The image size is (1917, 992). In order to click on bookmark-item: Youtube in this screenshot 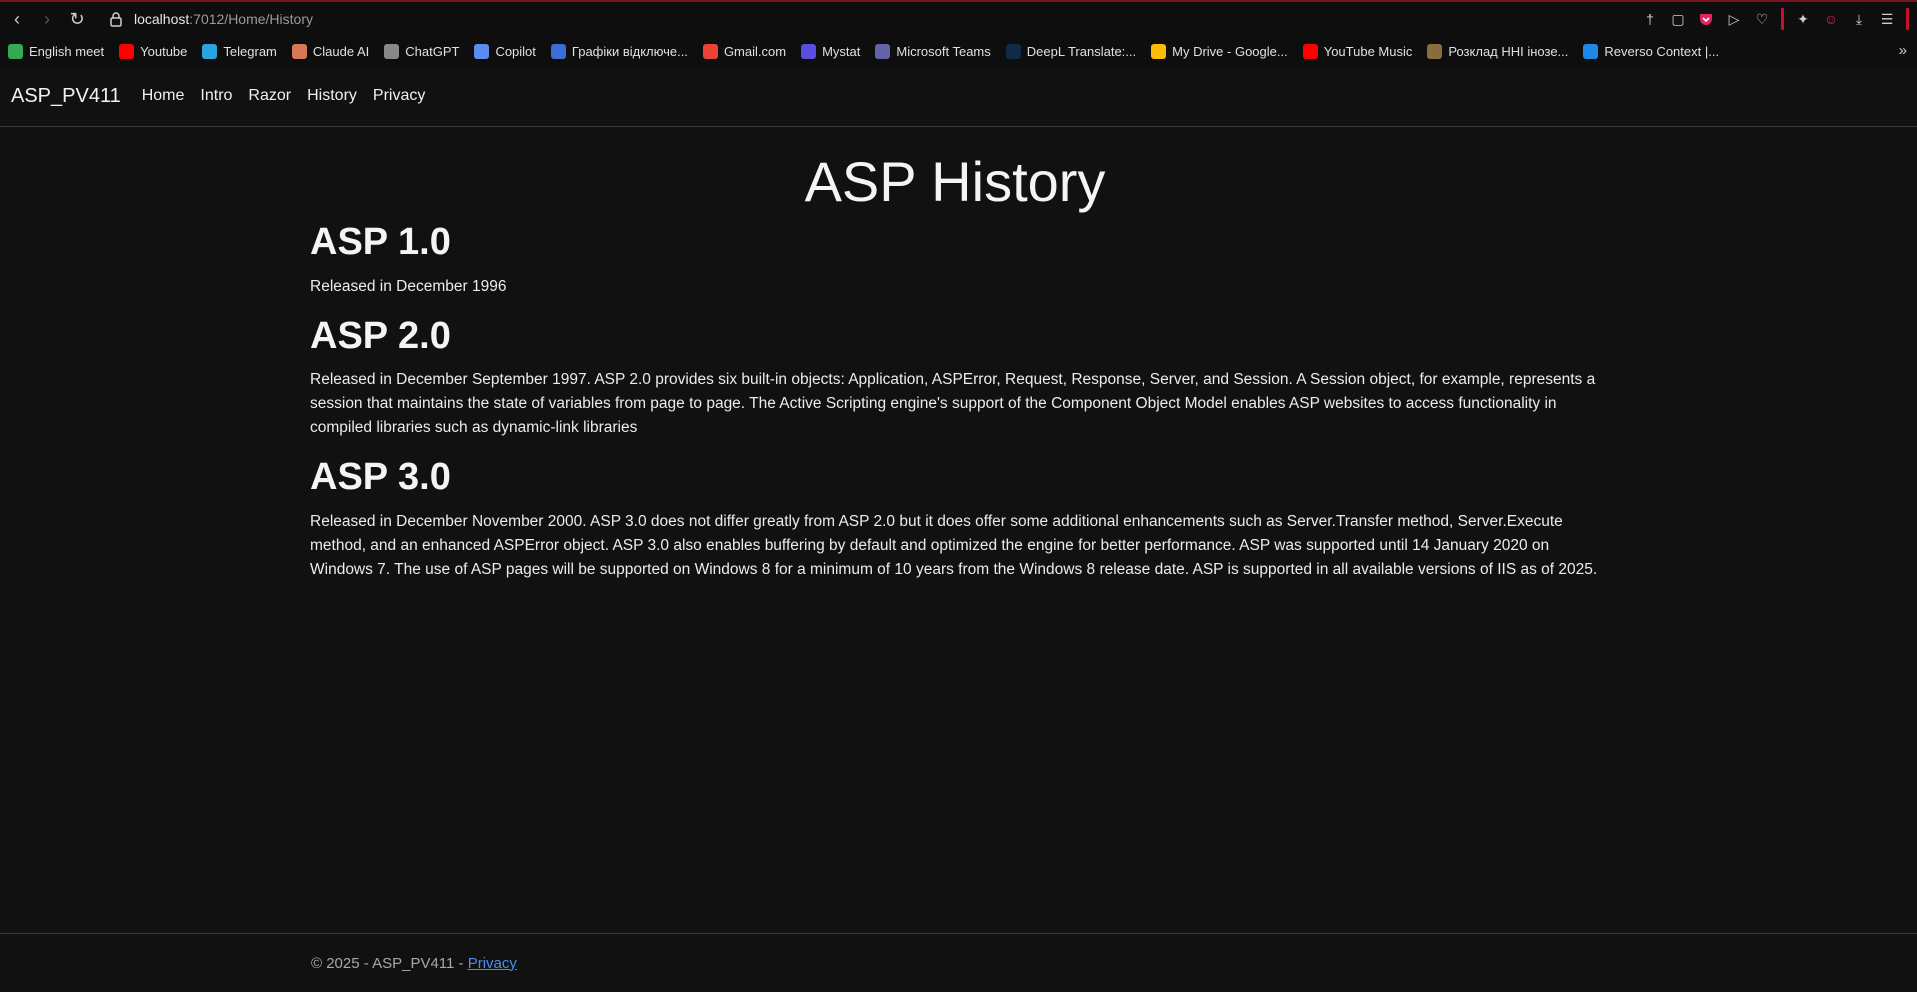, I will do `click(153, 51)`.